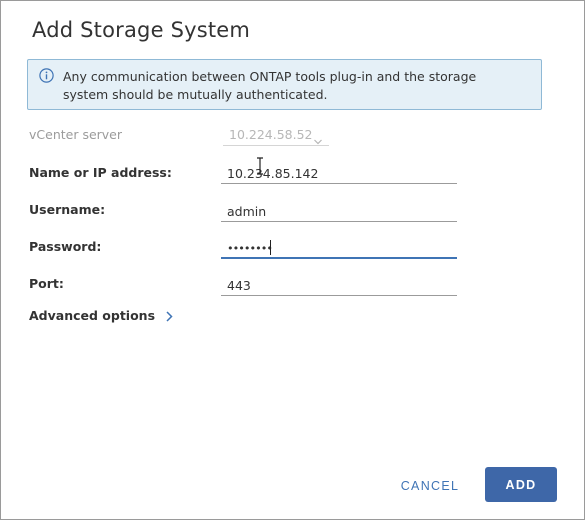 The width and height of the screenshot is (585, 520). Describe the element at coordinates (65, 246) in the screenshot. I see `password-label: Password:` at that location.